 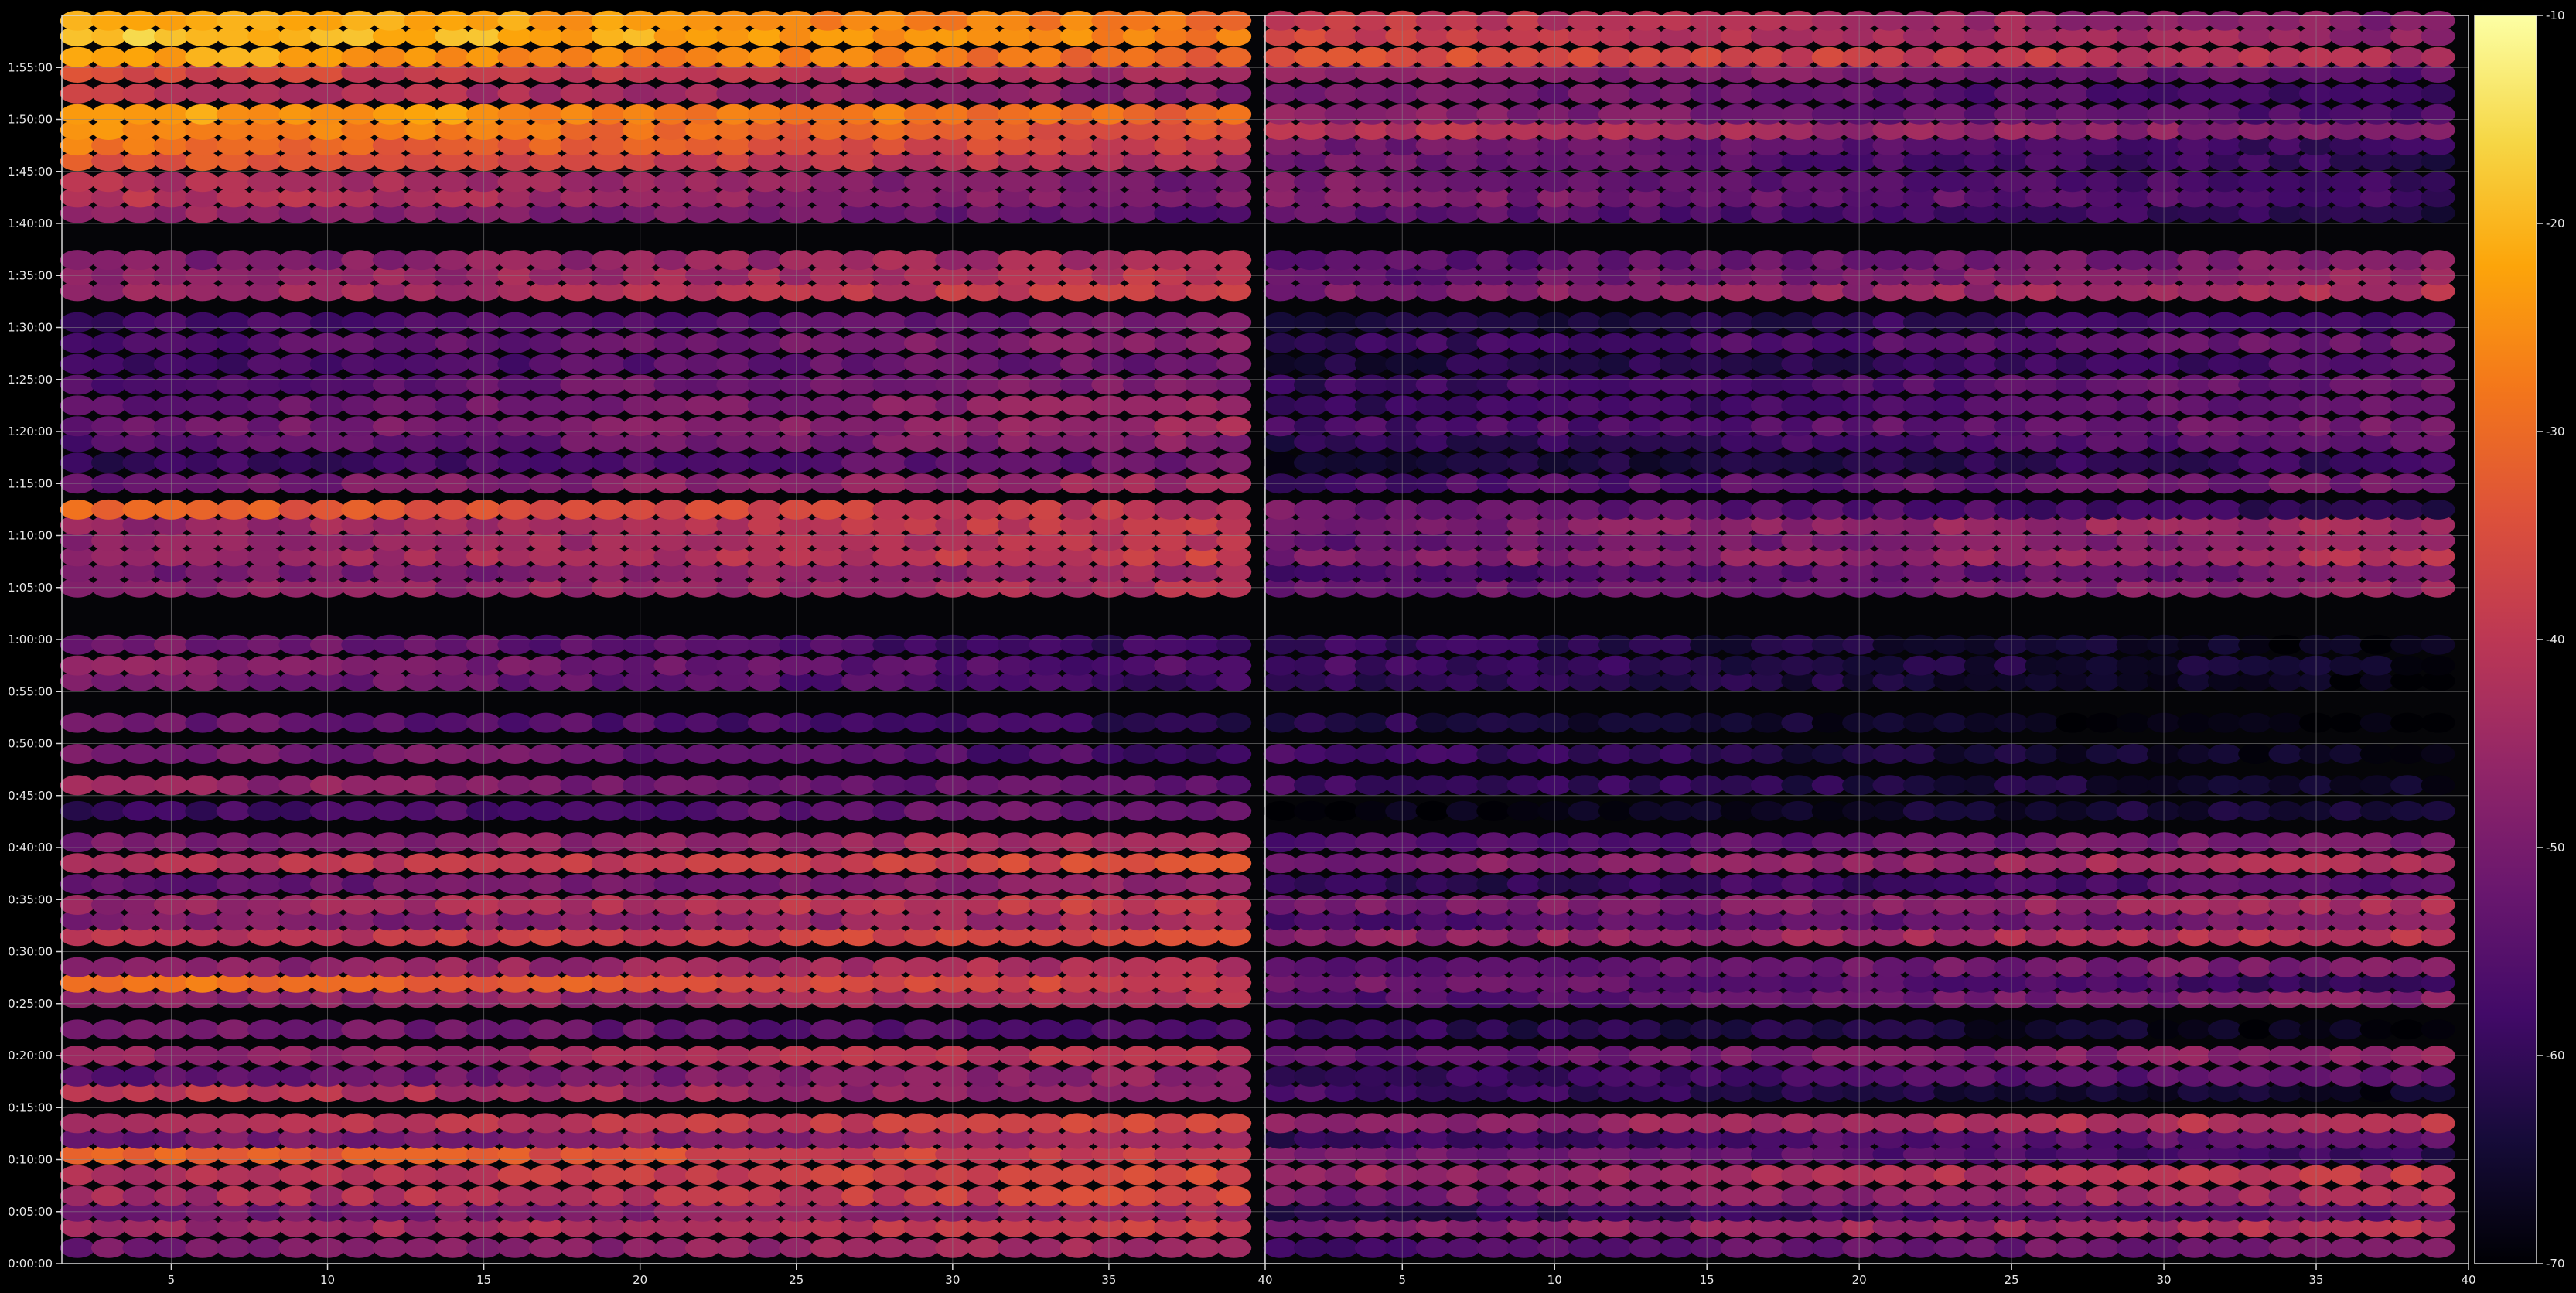 What do you see at coordinates (1264, 1280) in the screenshot?
I see `x-tick-label: 40` at bounding box center [1264, 1280].